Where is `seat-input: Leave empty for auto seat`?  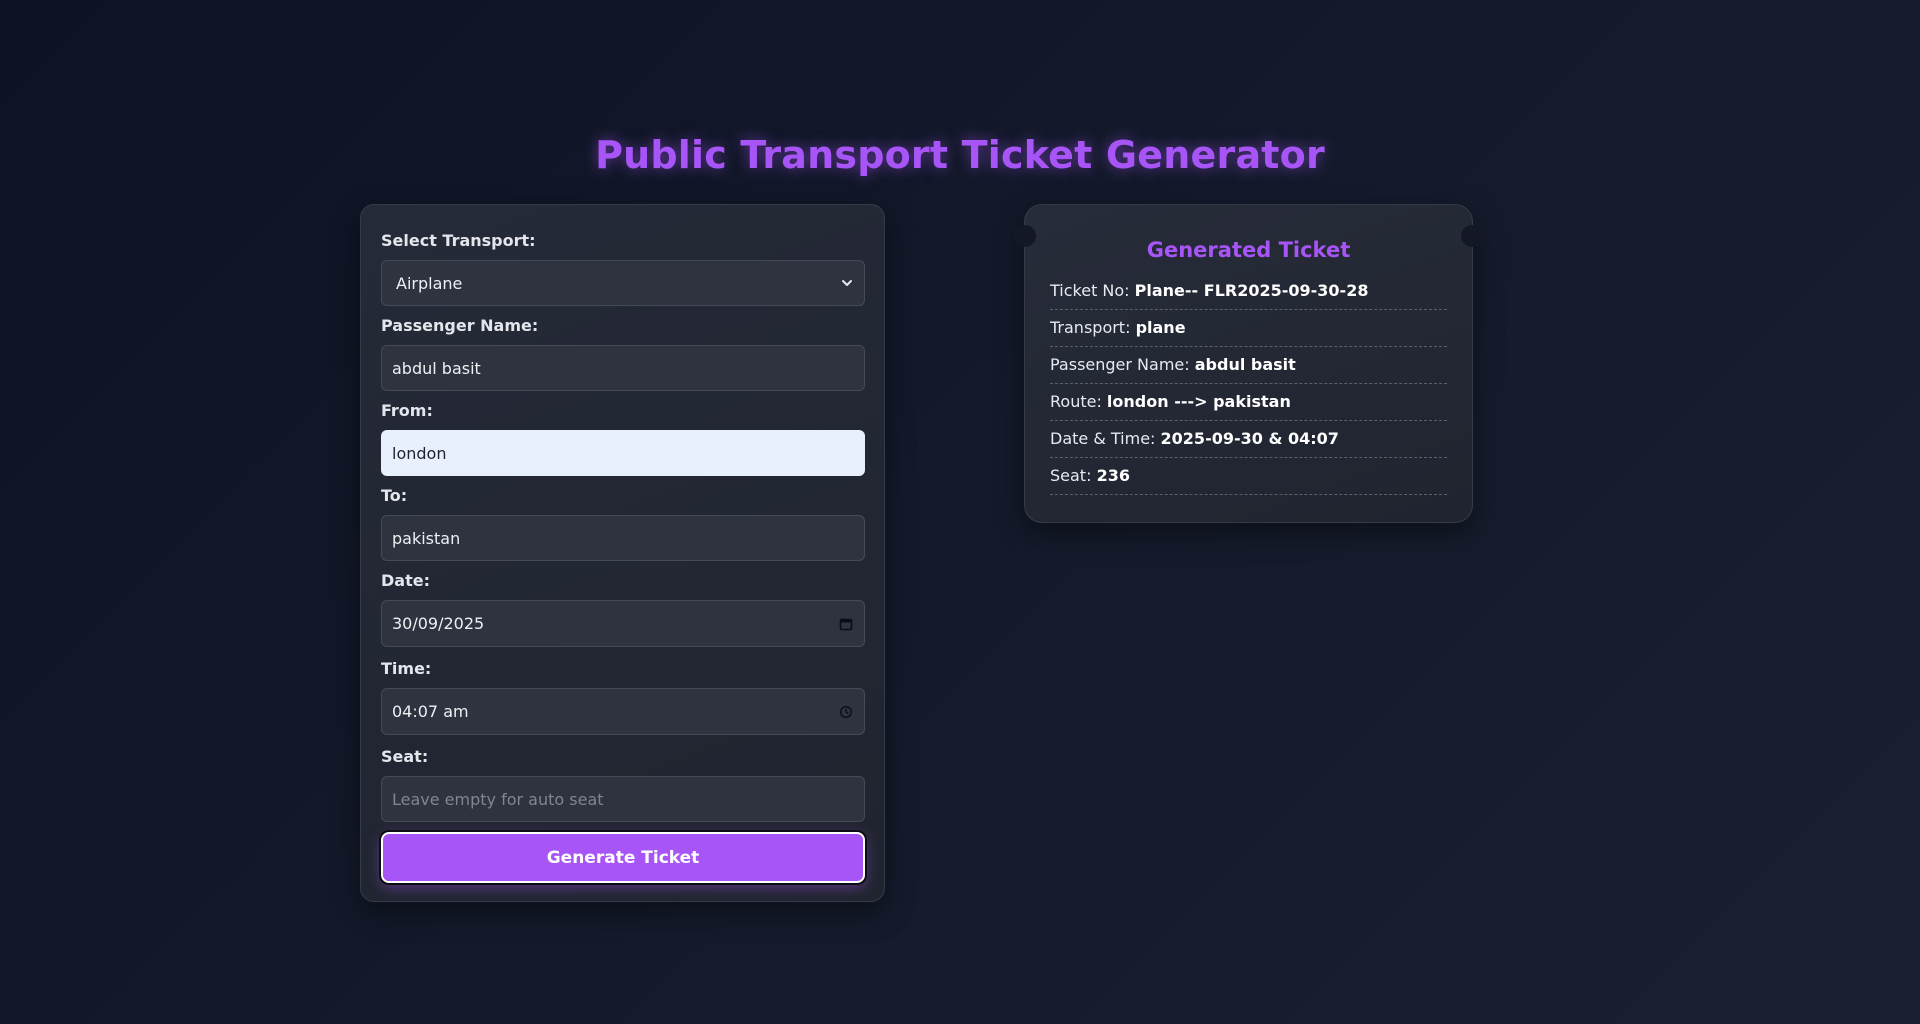 seat-input: Leave empty for auto seat is located at coordinates (623, 799).